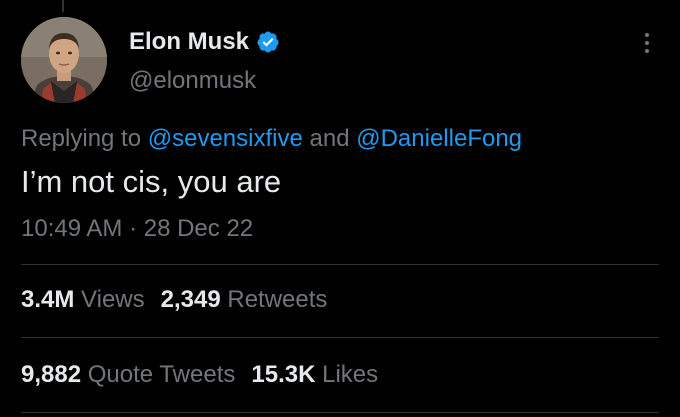 The height and width of the screenshot is (417, 680). I want to click on views-count: 3.4M, so click(48, 299).